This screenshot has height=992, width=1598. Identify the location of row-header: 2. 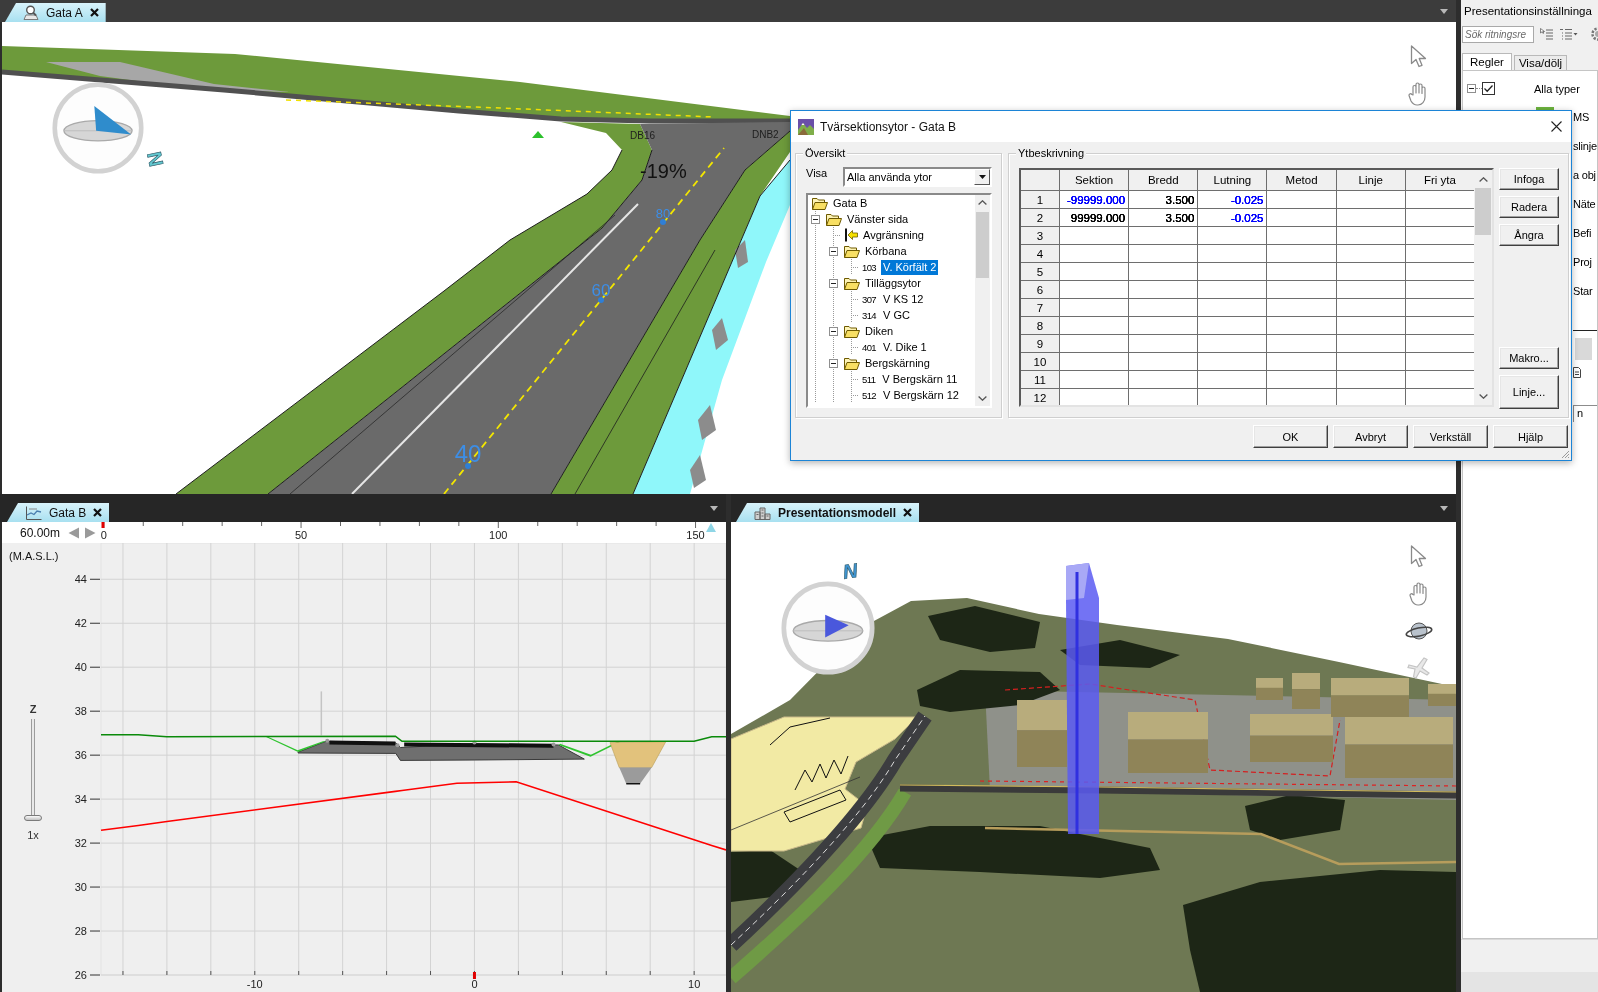
(1040, 217).